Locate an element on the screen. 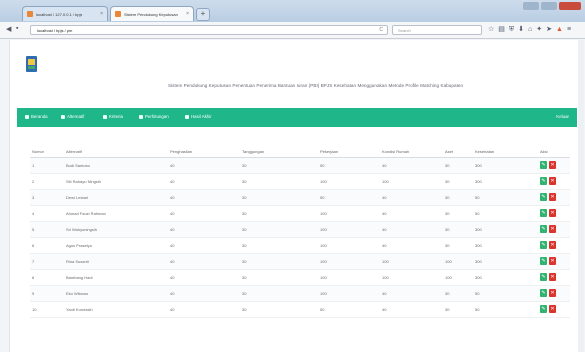 The image size is (585, 352). addon-icon: ▲ is located at coordinates (559, 29).